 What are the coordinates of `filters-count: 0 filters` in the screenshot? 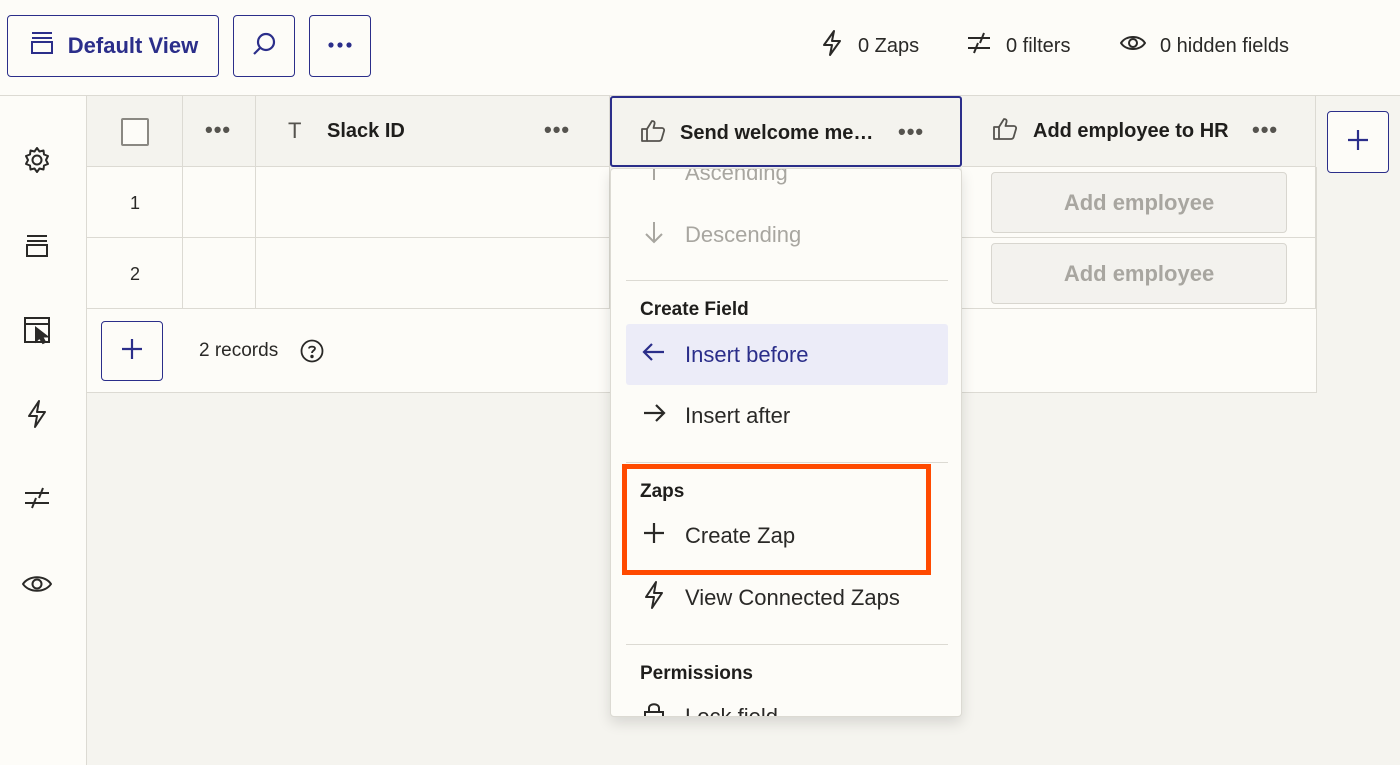 It's located at (1018, 46).